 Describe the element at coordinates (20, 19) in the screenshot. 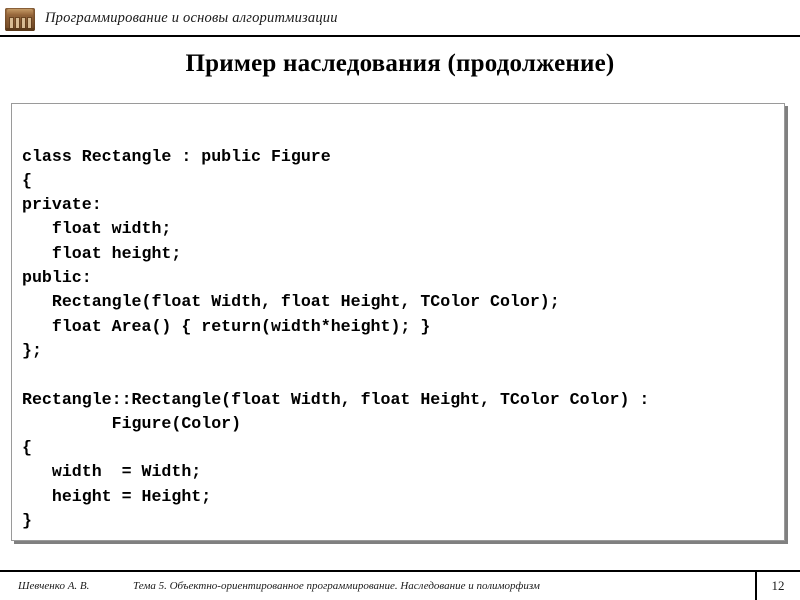

I see `building-icon` at that location.